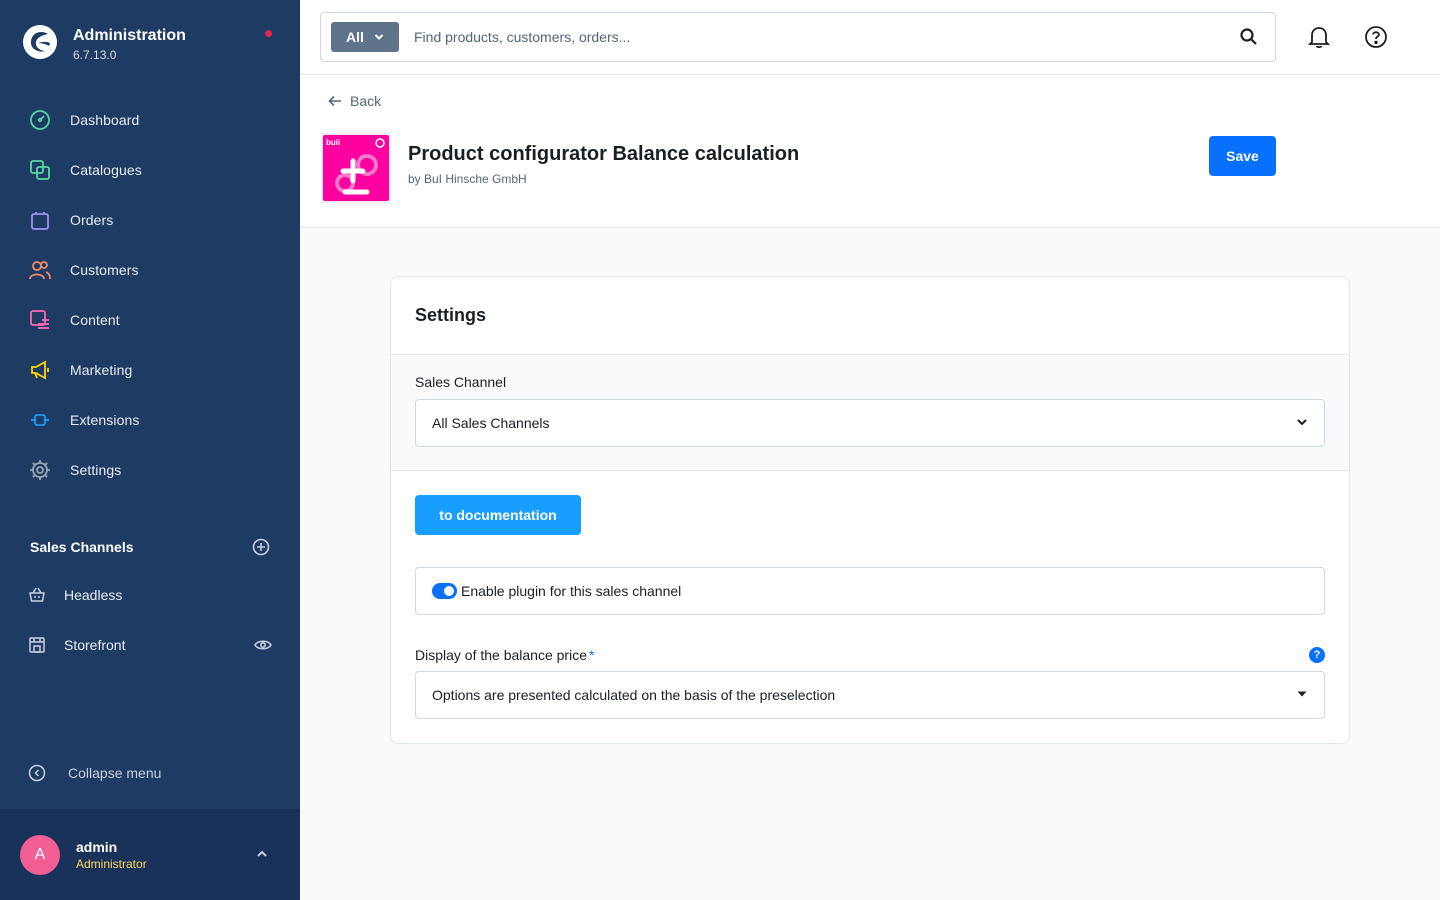 The height and width of the screenshot is (900, 1440). What do you see at coordinates (82, 547) in the screenshot?
I see `sales-channels-title: Sales Channels` at bounding box center [82, 547].